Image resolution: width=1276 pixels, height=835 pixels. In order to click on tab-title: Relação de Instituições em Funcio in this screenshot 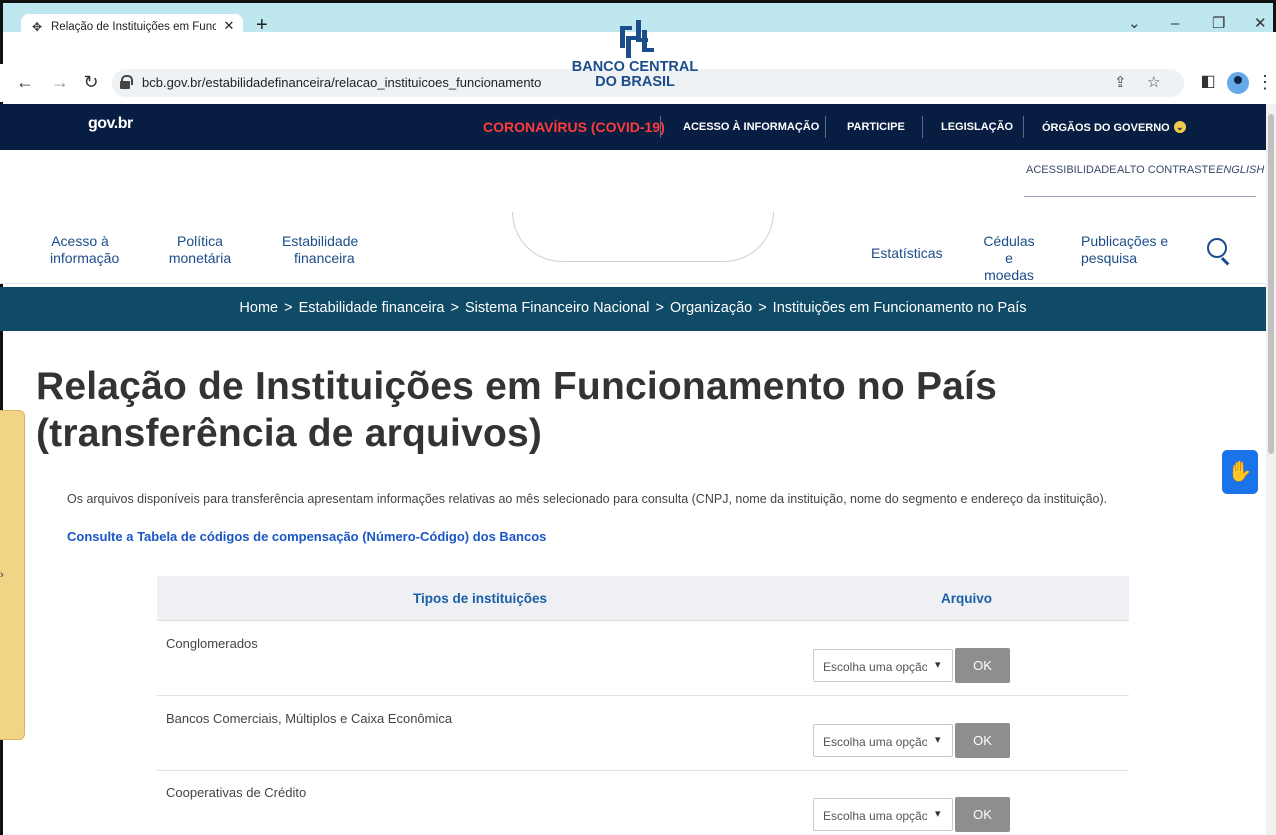, I will do `click(133, 27)`.